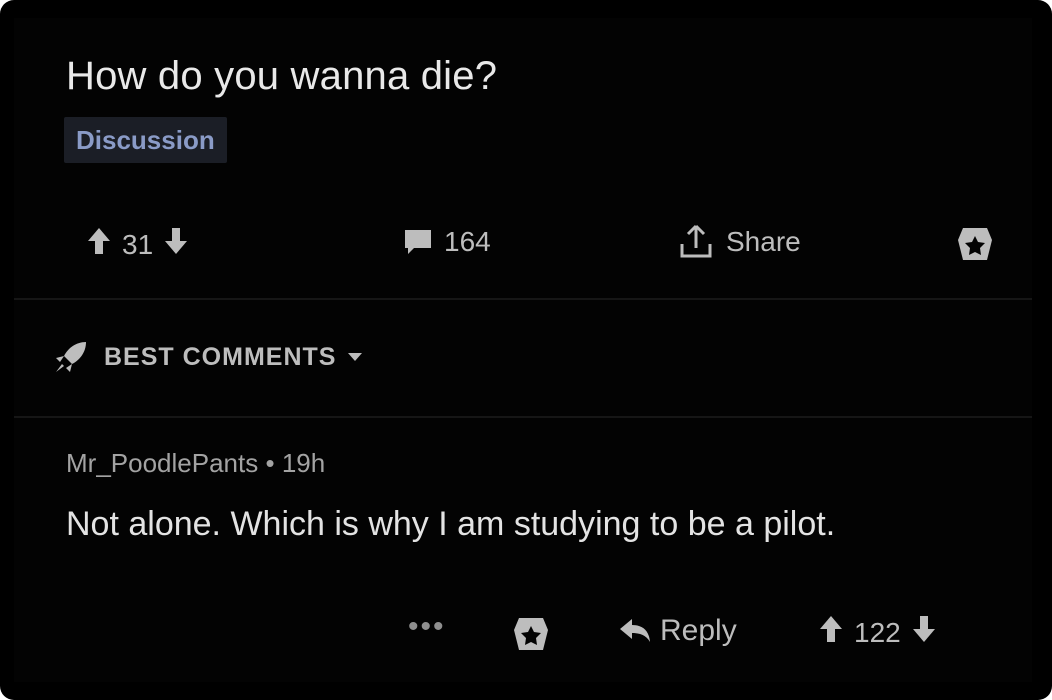 The height and width of the screenshot is (700, 1052). What do you see at coordinates (696, 241) in the screenshot?
I see `share-icon` at bounding box center [696, 241].